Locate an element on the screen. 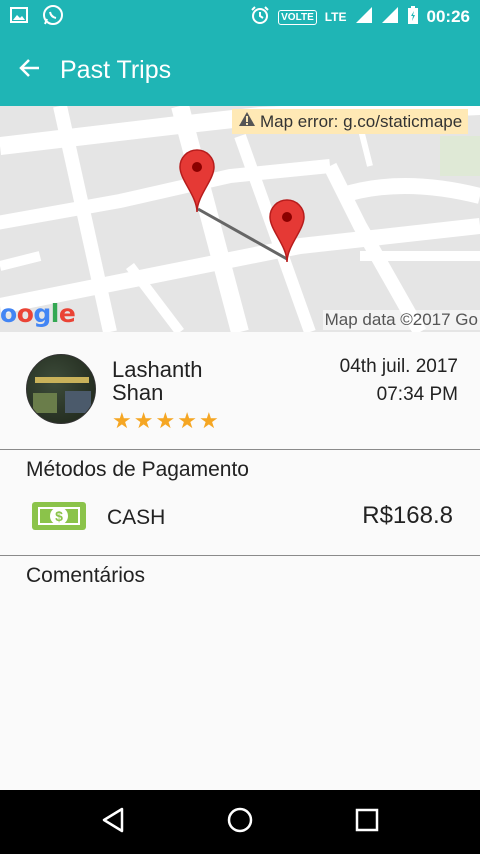 The height and width of the screenshot is (854, 480). home-circle-icon is located at coordinates (240, 822).